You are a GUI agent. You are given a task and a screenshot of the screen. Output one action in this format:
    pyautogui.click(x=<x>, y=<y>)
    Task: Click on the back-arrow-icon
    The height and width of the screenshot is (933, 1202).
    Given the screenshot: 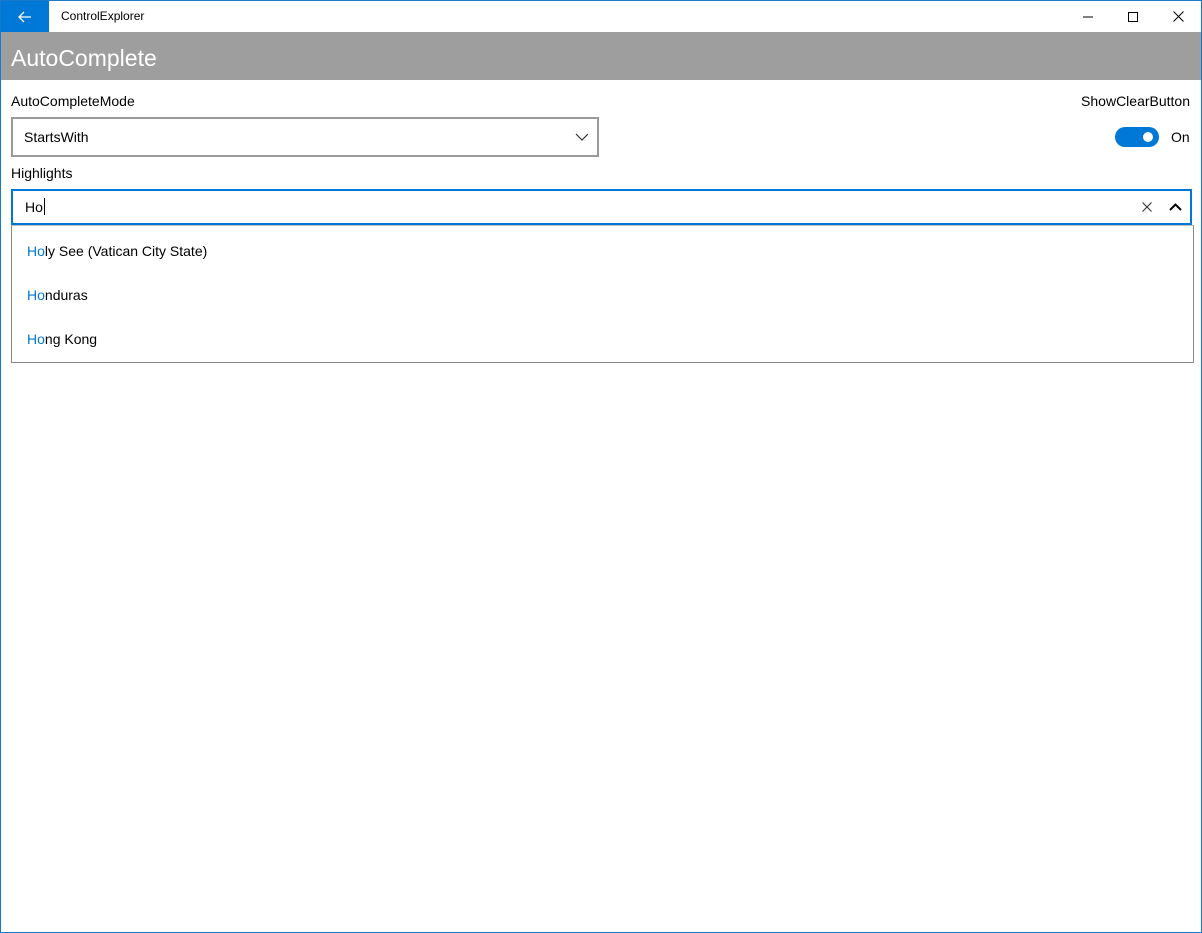 What is the action you would take?
    pyautogui.click(x=24, y=16)
    